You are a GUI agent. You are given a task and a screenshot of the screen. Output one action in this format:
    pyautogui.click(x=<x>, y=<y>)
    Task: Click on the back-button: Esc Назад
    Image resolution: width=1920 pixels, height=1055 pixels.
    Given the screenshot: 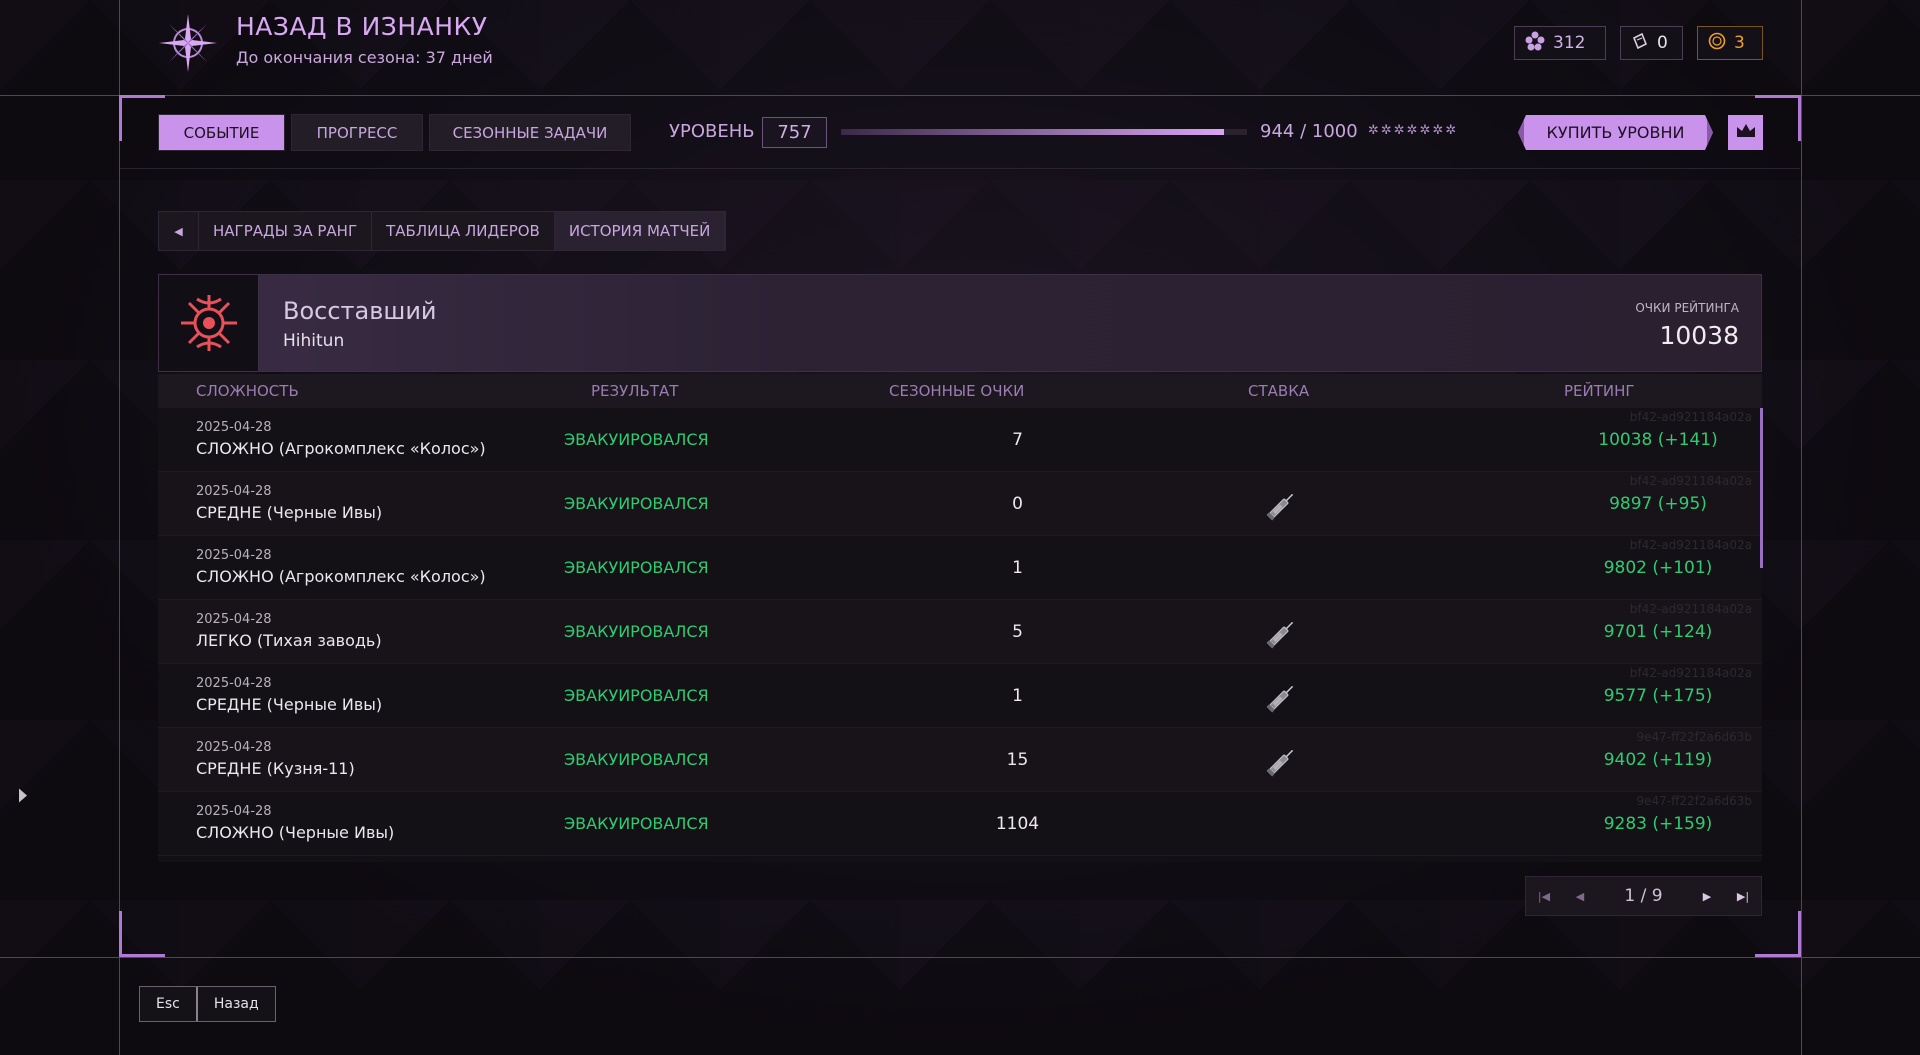 What is the action you would take?
    pyautogui.click(x=207, y=1004)
    